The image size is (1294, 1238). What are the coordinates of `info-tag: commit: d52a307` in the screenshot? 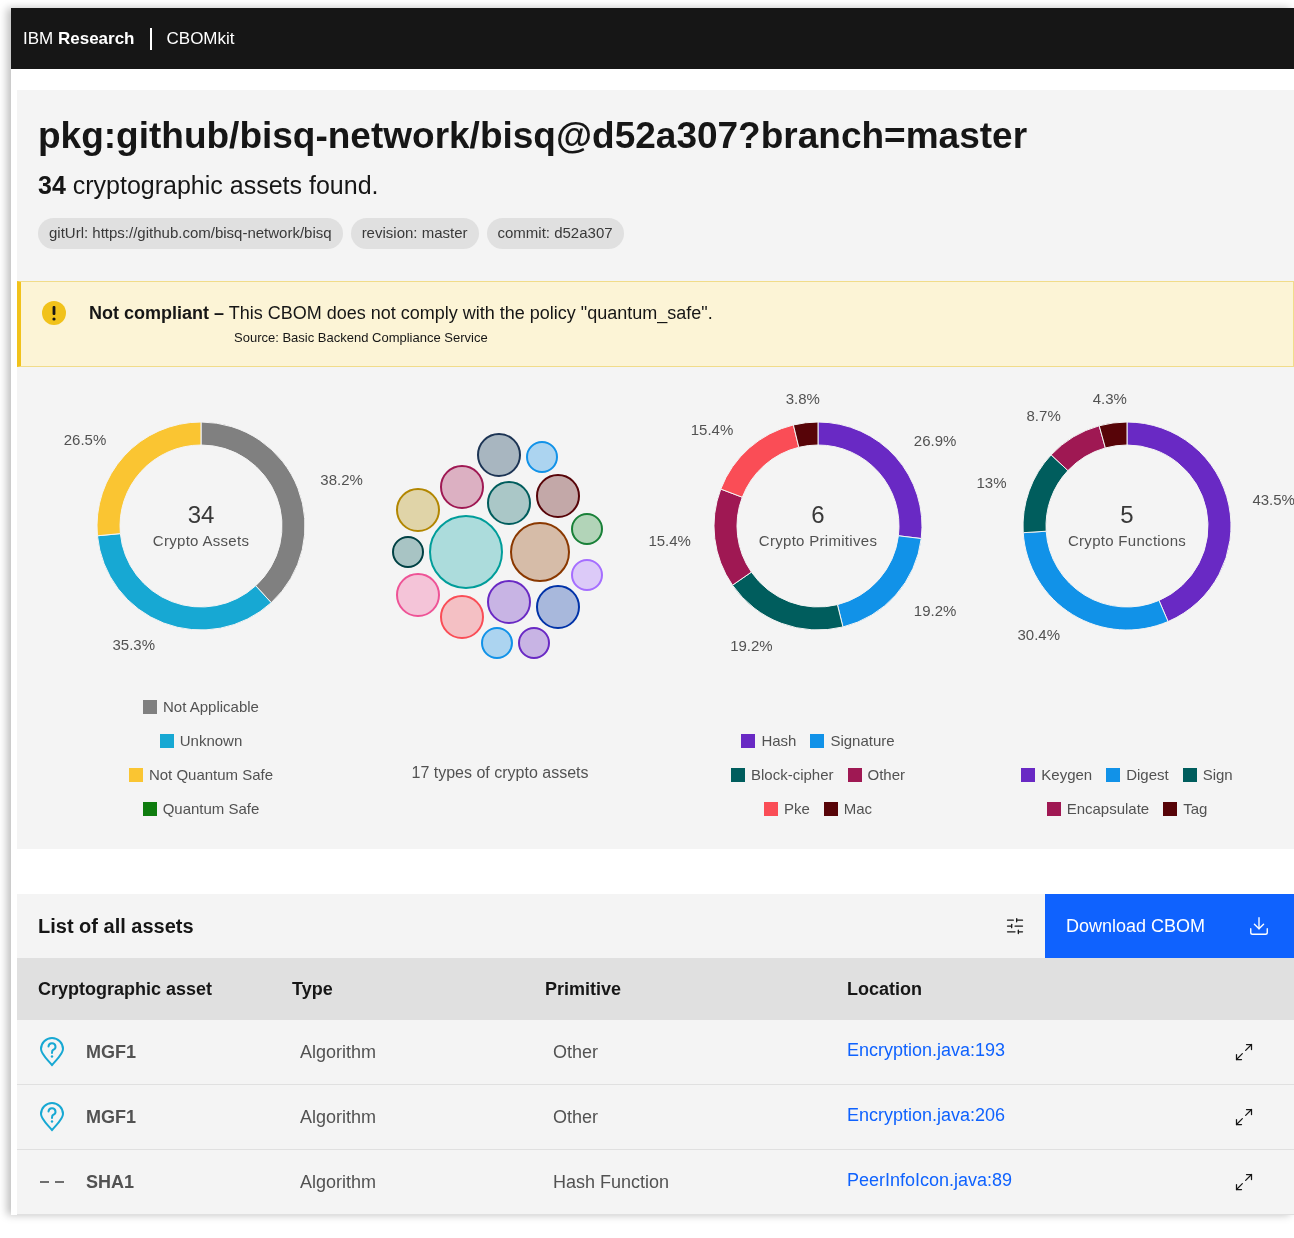 It's located at (555, 233).